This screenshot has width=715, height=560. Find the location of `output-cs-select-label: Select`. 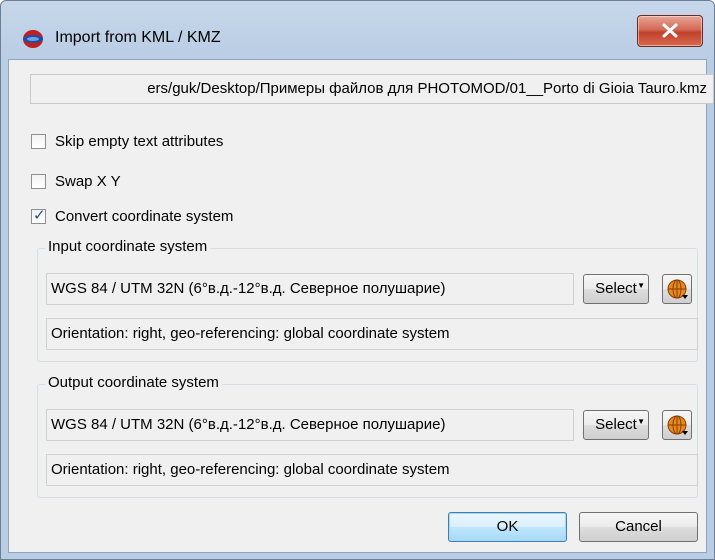

output-cs-select-label: Select is located at coordinates (616, 424).